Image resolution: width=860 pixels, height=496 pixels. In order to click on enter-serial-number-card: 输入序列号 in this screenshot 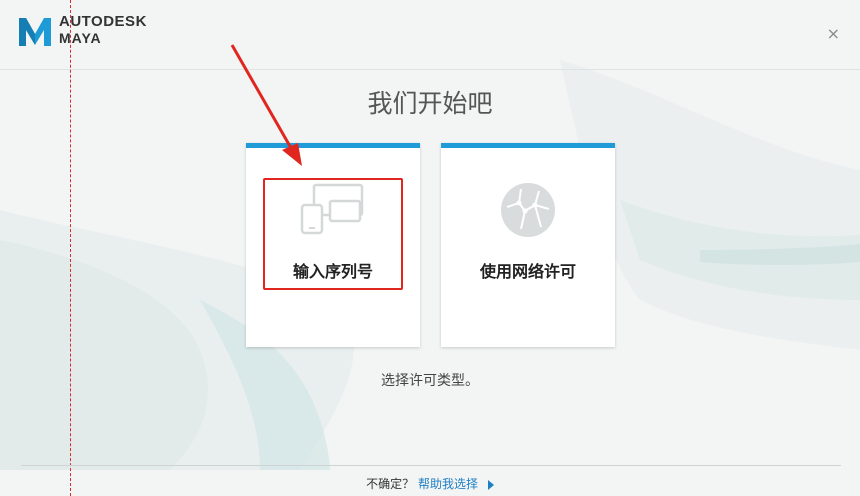, I will do `click(333, 245)`.